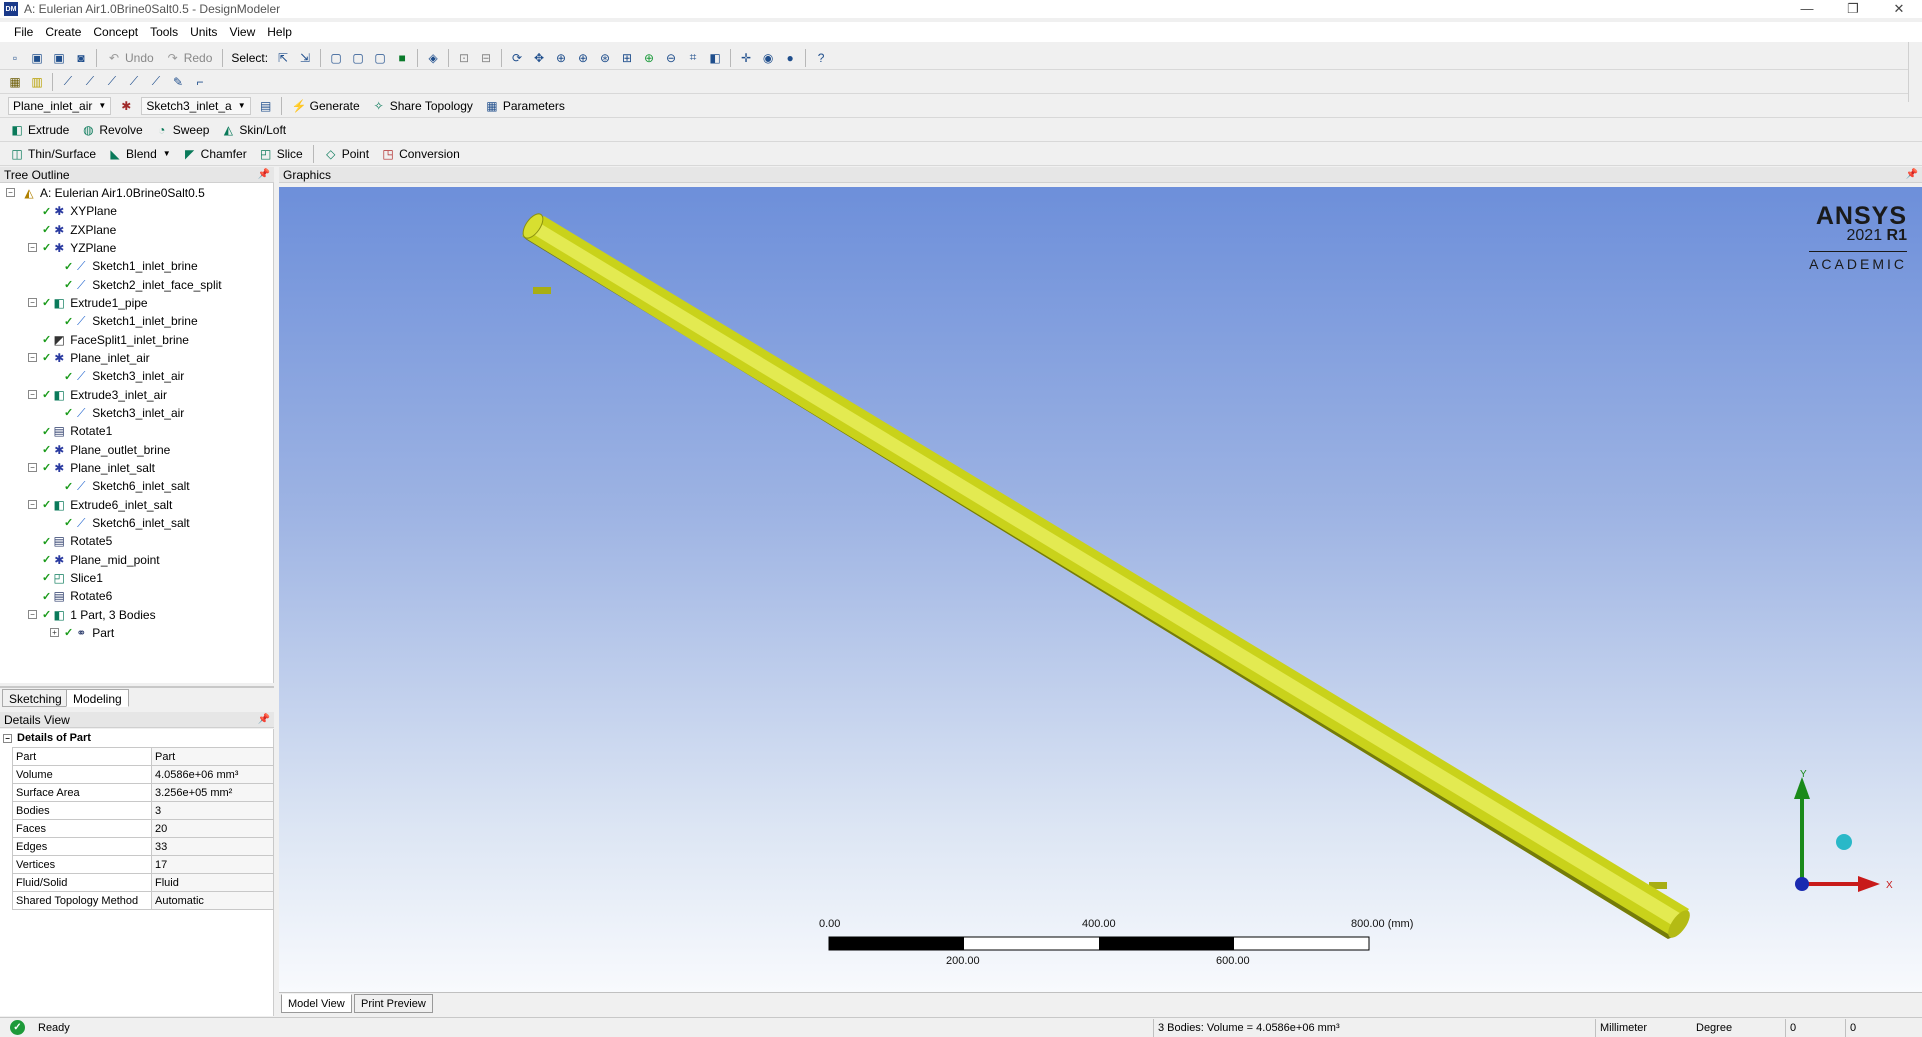 The height and width of the screenshot is (1037, 1922). What do you see at coordinates (90, 82) in the screenshot?
I see `new-sketch-icon: ⟋` at bounding box center [90, 82].